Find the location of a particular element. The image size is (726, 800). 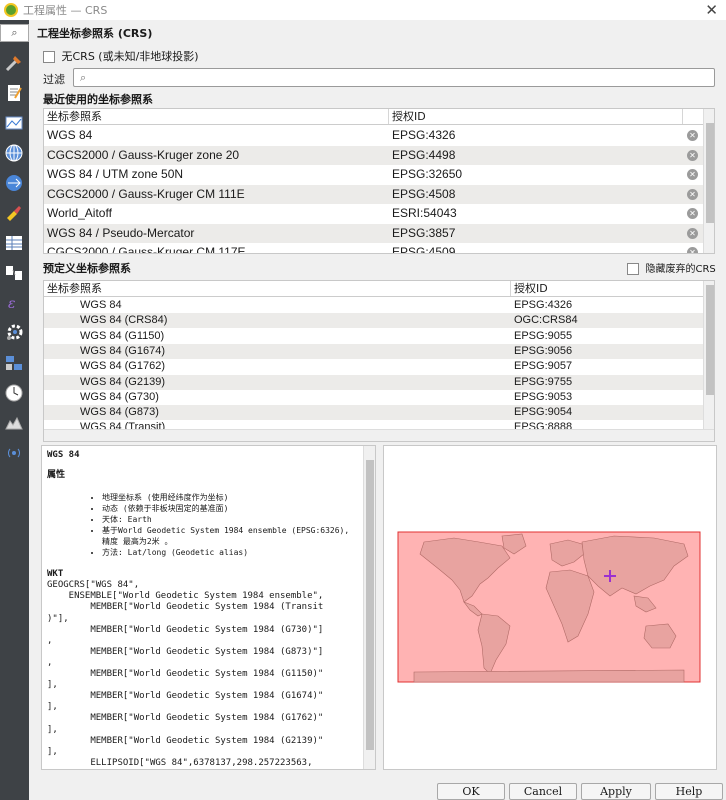

no-crs-label: 无CRS (或未知/非地球投影) is located at coordinates (130, 56).